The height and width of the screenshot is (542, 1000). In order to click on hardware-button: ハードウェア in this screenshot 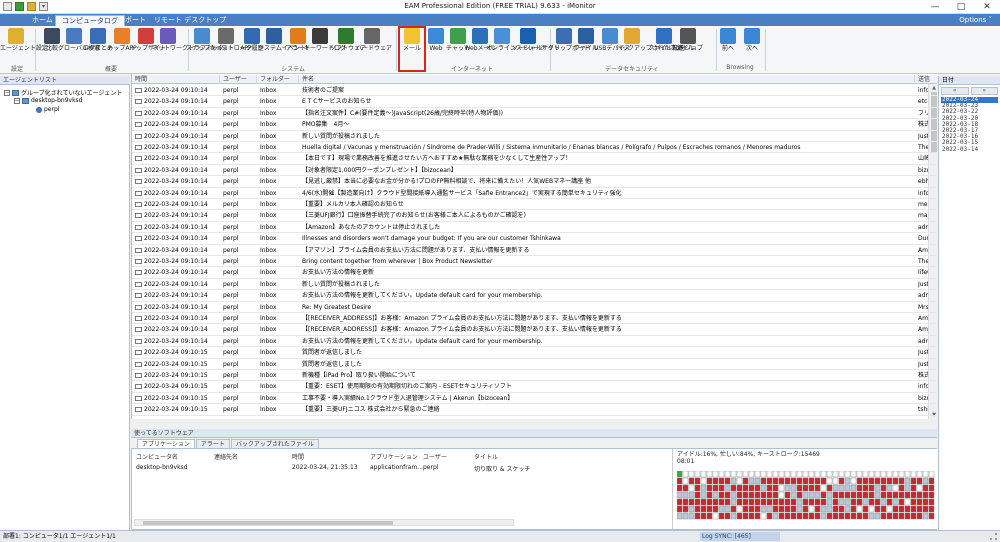, I will do `click(374, 40)`.